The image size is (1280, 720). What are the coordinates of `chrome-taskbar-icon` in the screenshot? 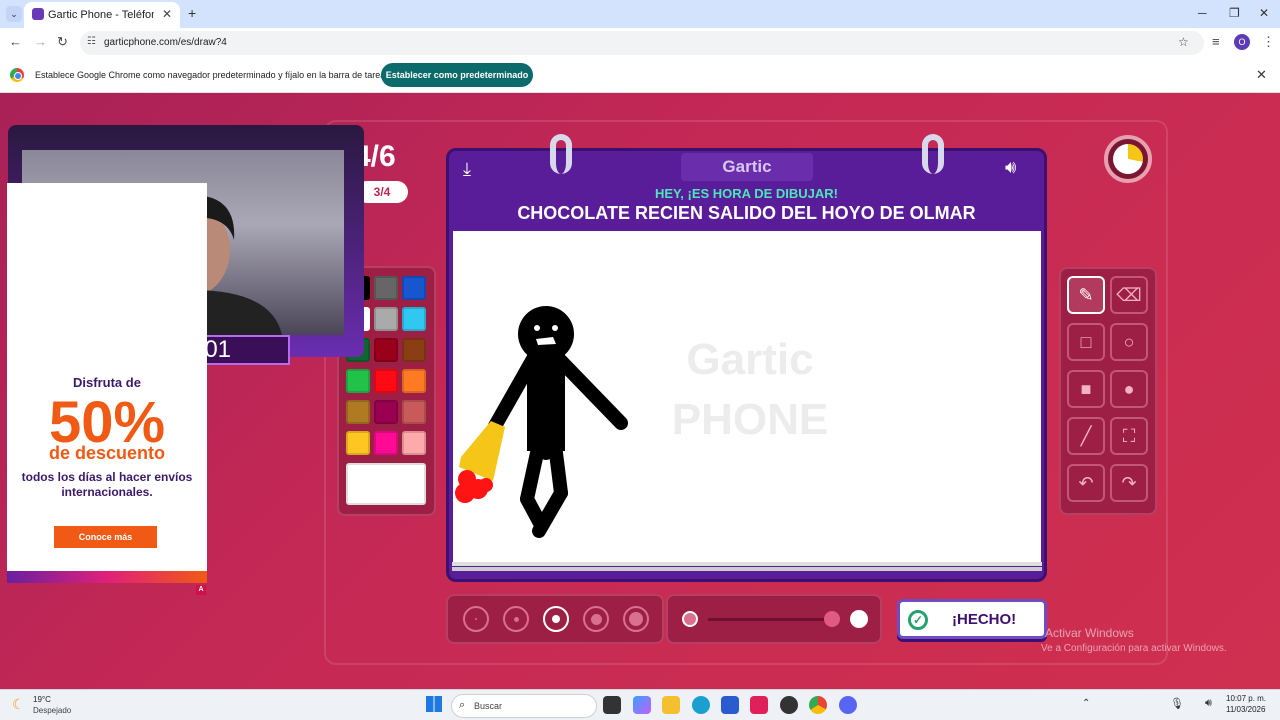 It's located at (818, 705).